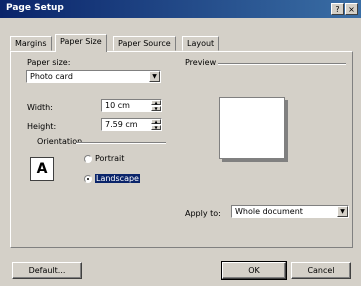  Describe the element at coordinates (88, 179) in the screenshot. I see `landscape-radio` at that location.